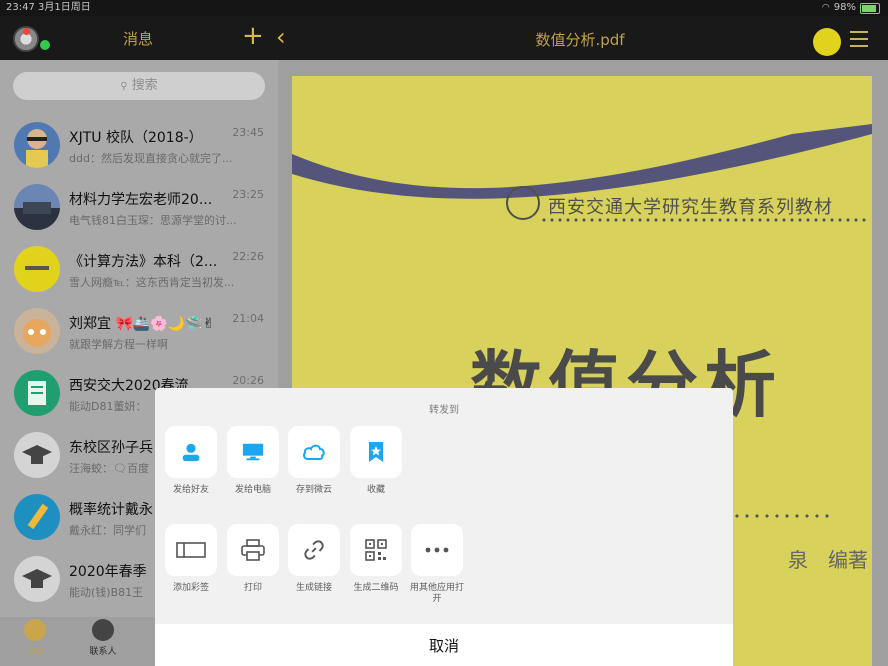  I want to click on document-cover-thumbnail, so click(827, 42).